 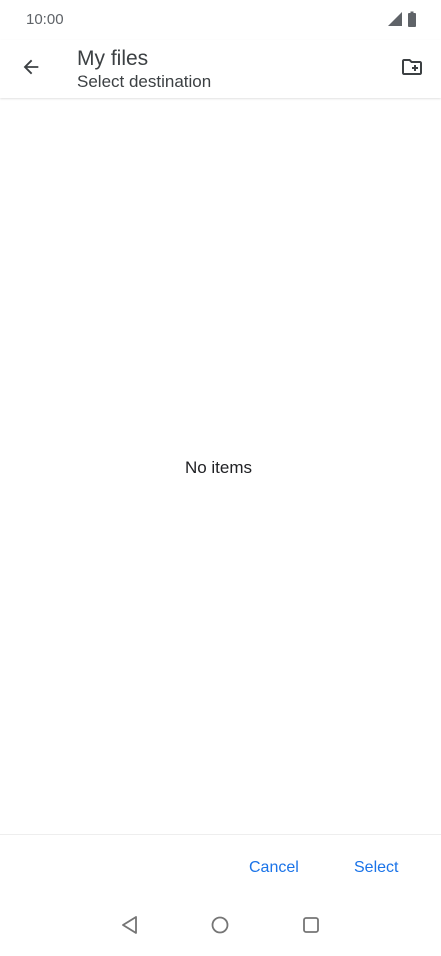 I want to click on battery-icon, so click(x=412, y=21).